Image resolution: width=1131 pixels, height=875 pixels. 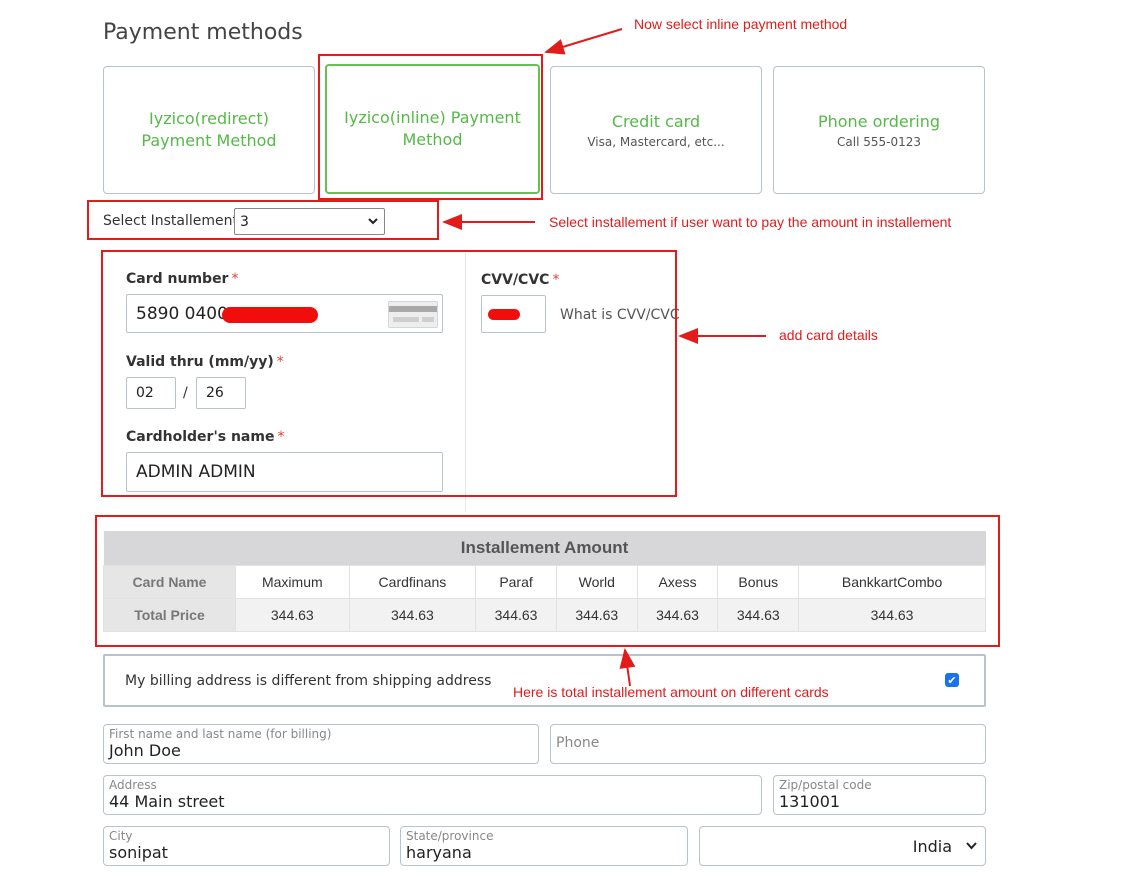 I want to click on annotation-add-card: add card details, so click(x=828, y=335).